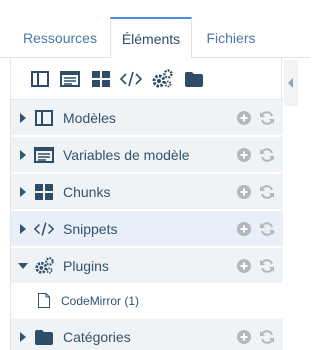 This screenshot has height=350, width=320. Describe the element at coordinates (147, 118) in the screenshot. I see `tree-item-modeles: Modèles` at that location.